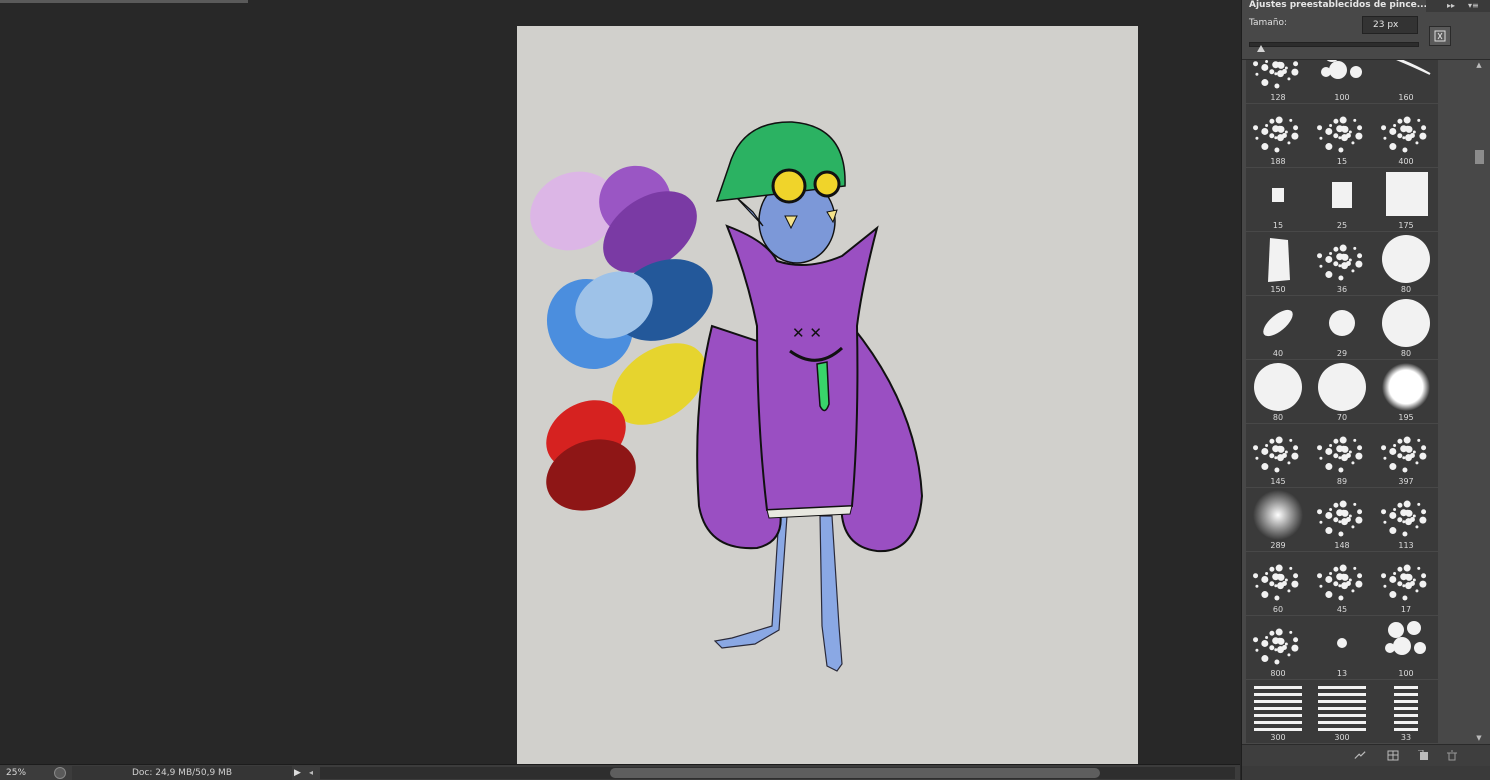 This screenshot has height=780, width=1490. I want to click on brush-preset-13: 29, so click(1342, 327).